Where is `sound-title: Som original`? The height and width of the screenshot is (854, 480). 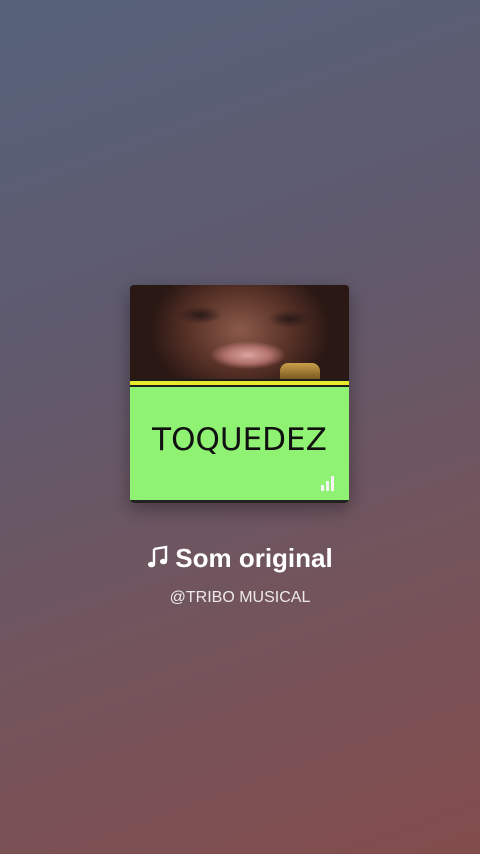 sound-title: Som original is located at coordinates (254, 558).